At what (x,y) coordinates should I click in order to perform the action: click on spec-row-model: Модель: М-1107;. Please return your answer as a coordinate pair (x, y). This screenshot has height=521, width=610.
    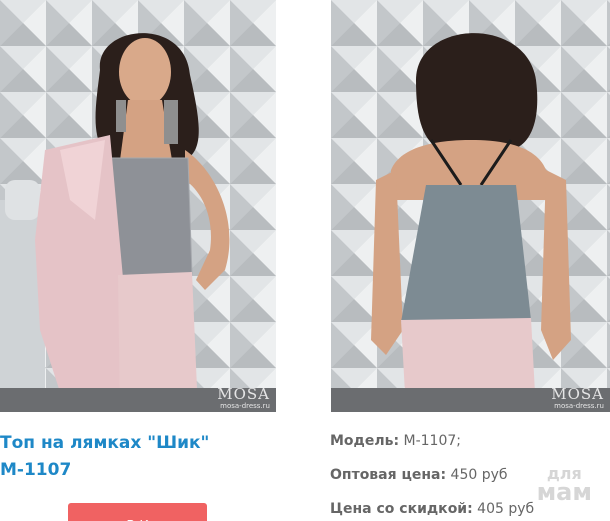
    Looking at the image, I should click on (465, 445).